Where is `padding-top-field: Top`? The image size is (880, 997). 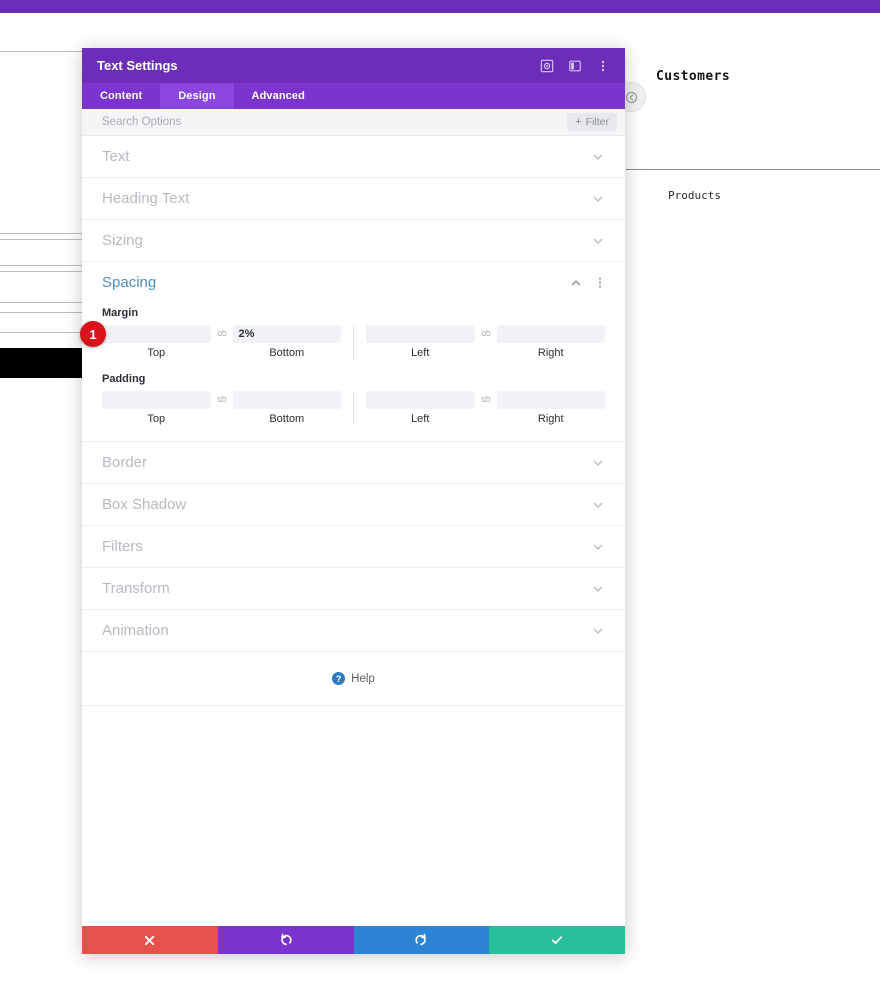
padding-top-field: Top is located at coordinates (156, 408).